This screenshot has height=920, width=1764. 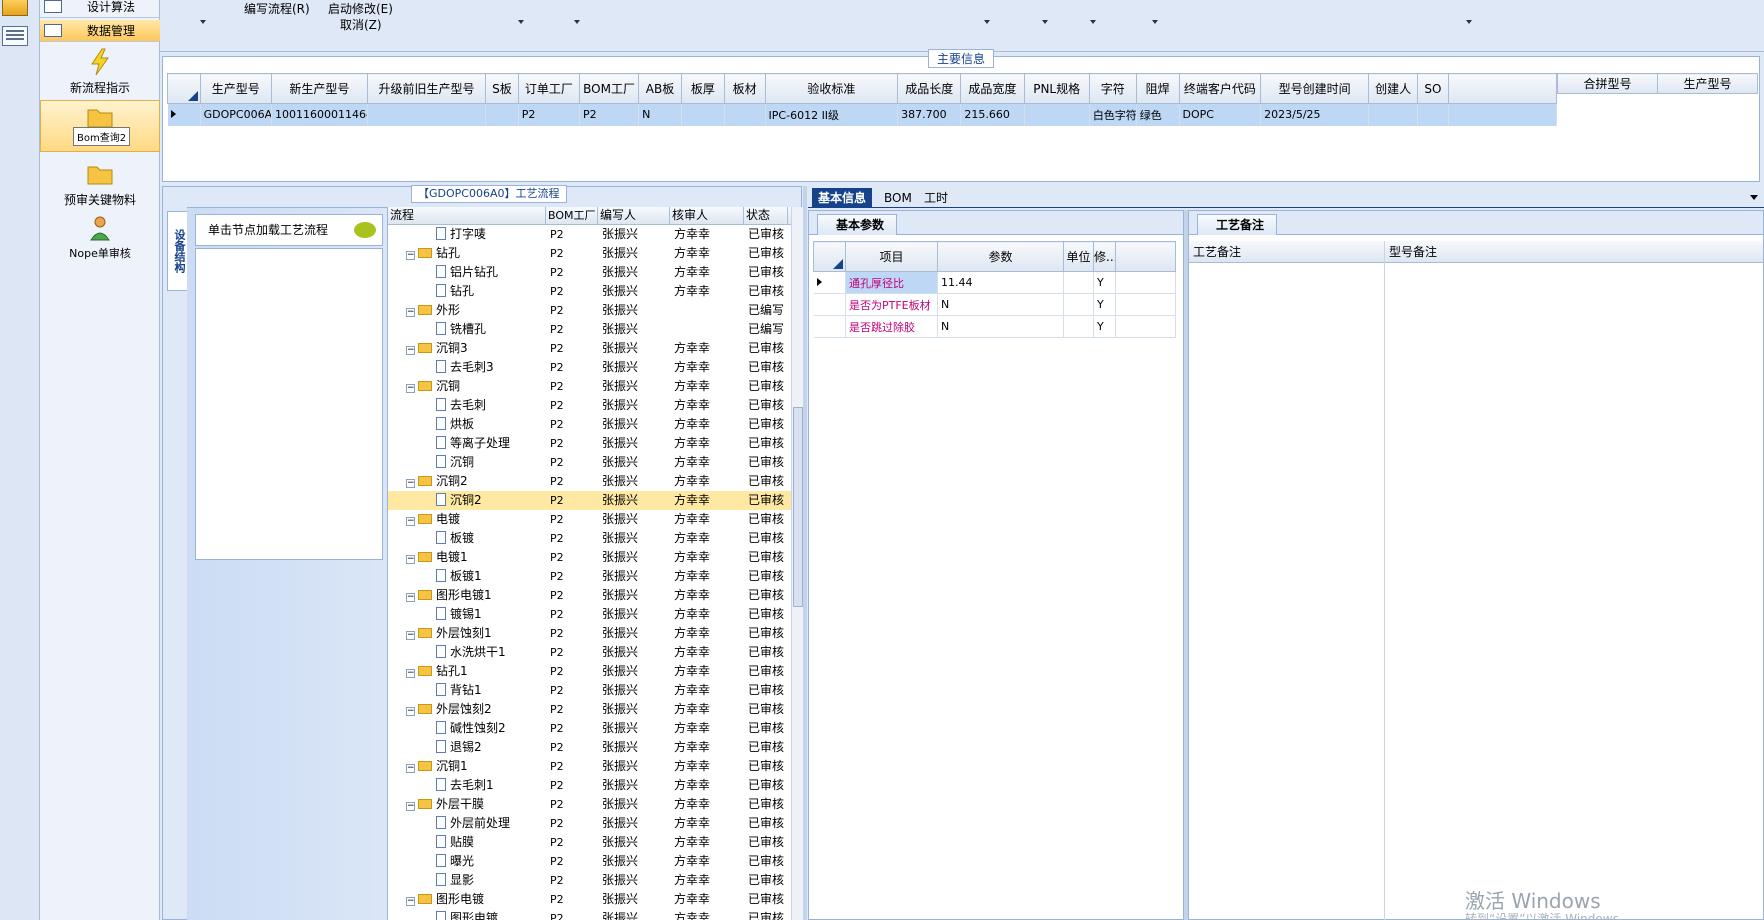 I want to click on grid-icon, so click(x=15, y=36).